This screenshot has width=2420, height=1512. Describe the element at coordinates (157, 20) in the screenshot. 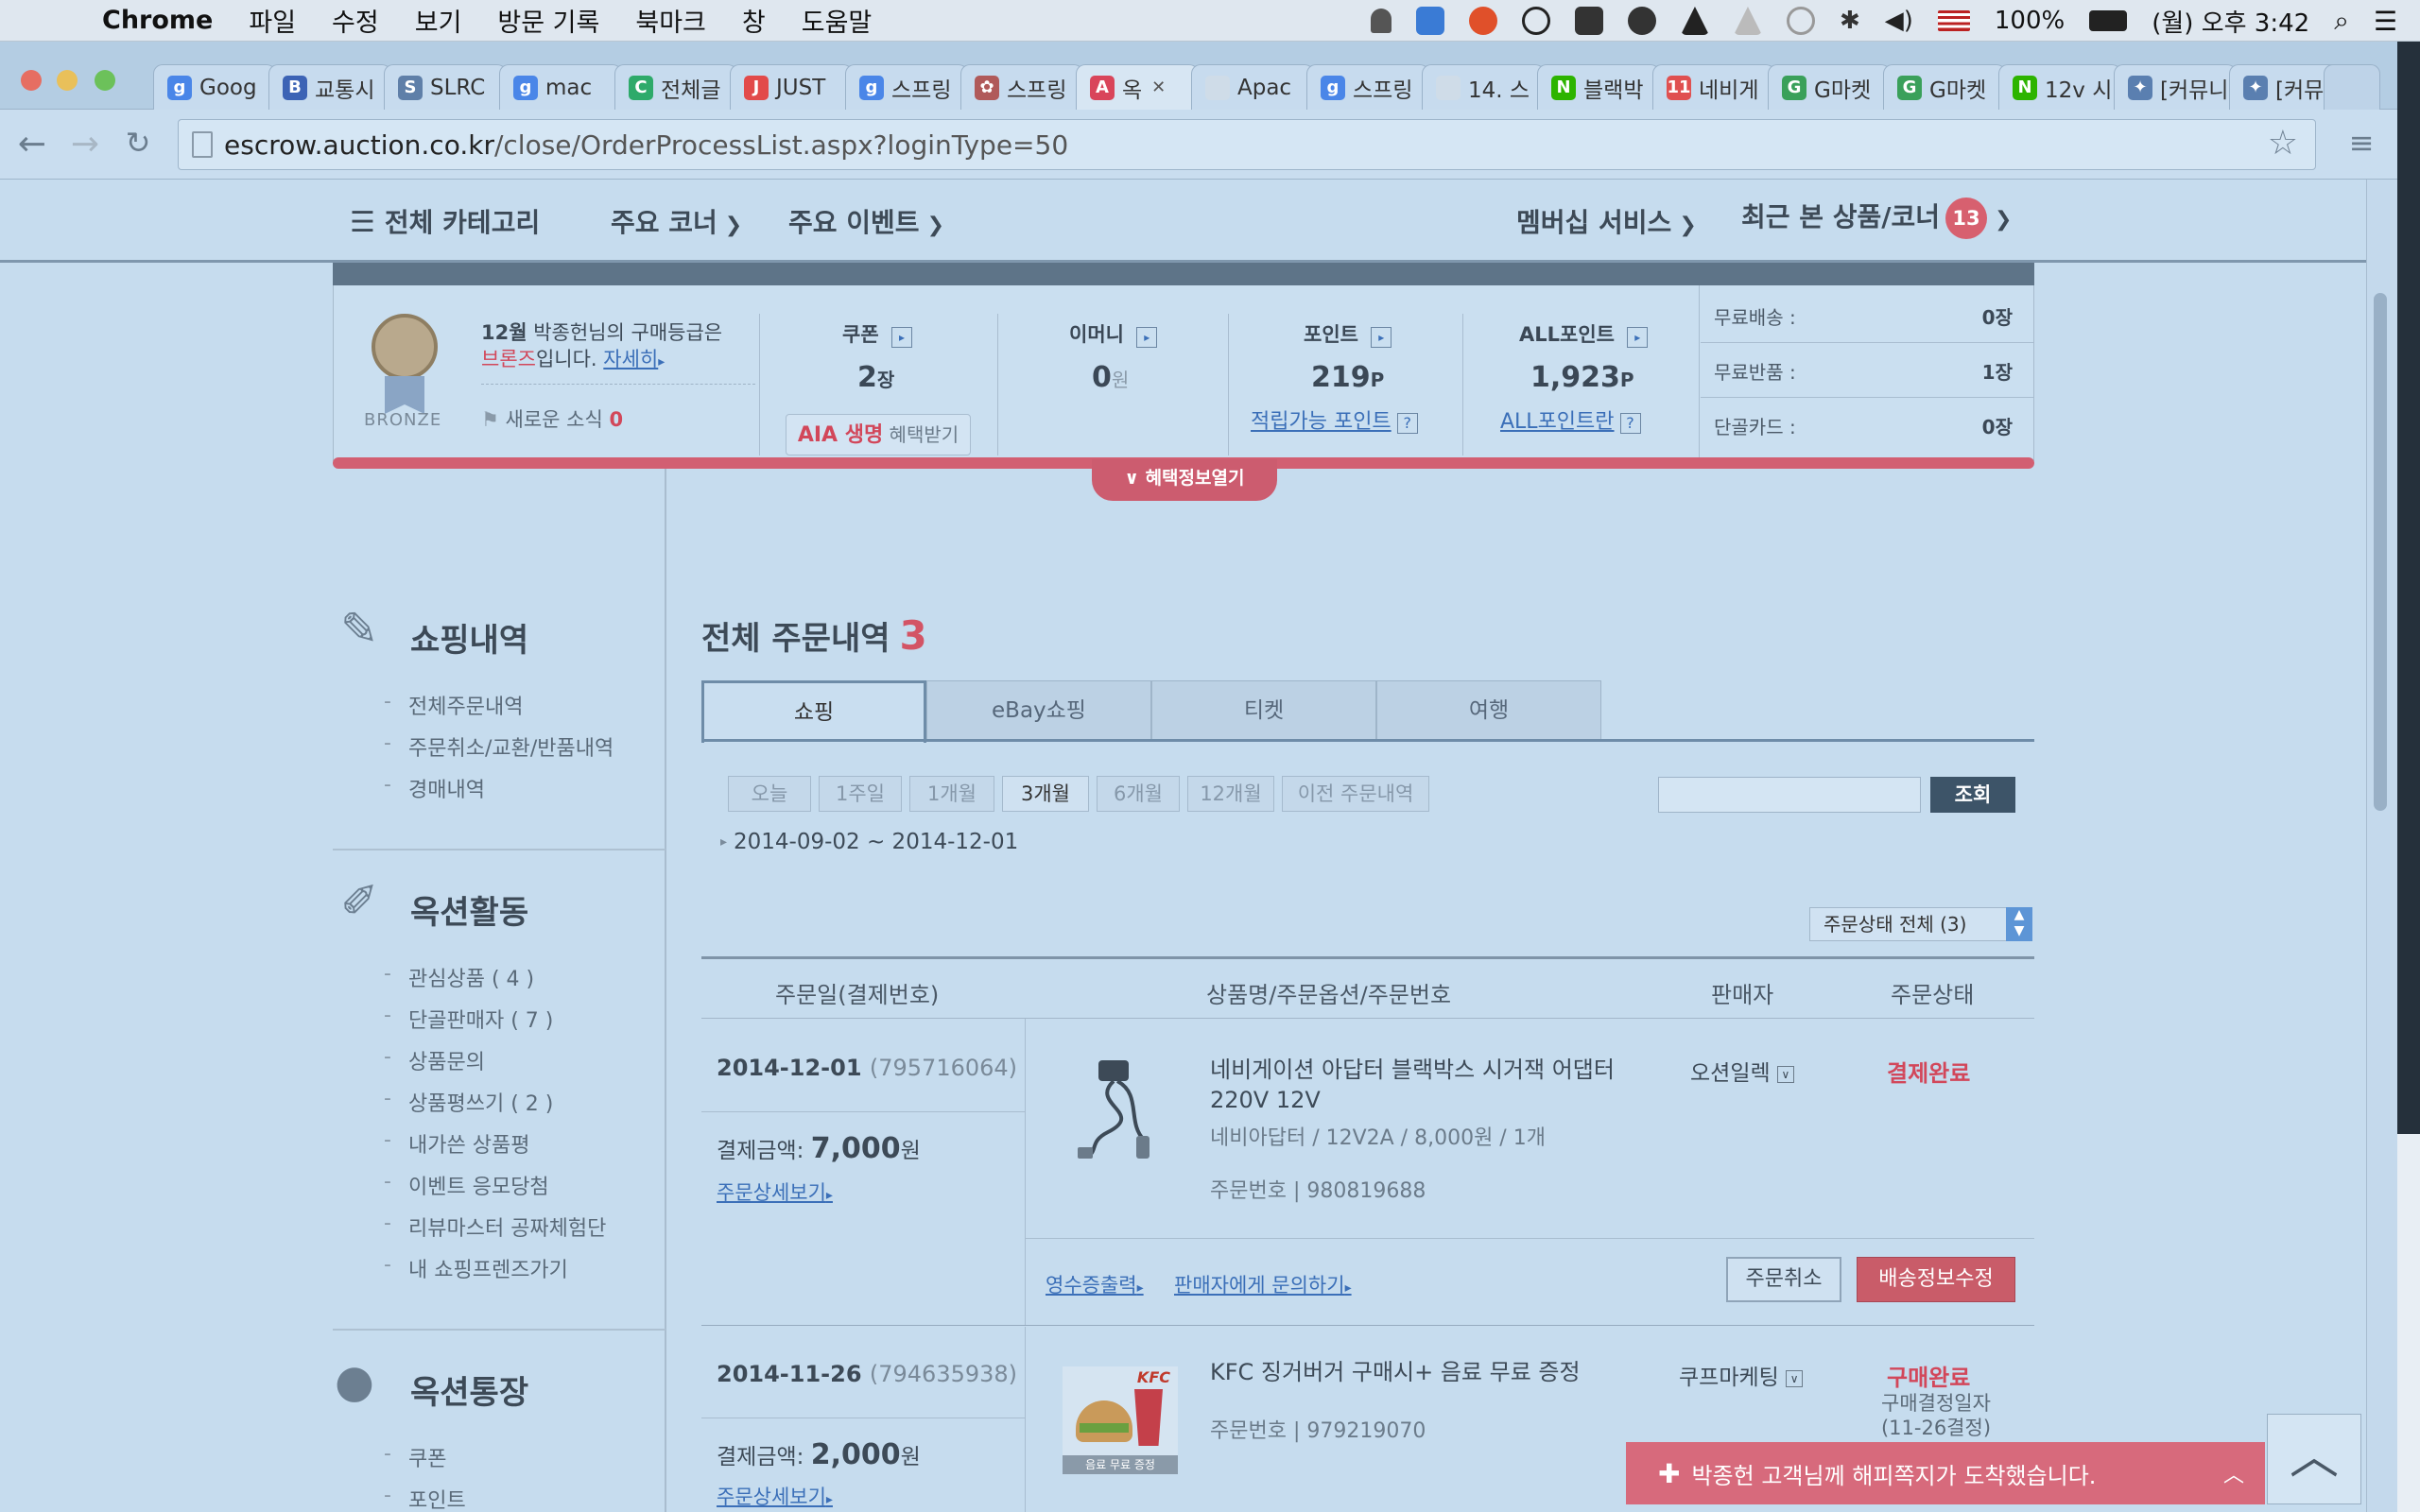

I see `menu-app-chrome: Chrome` at that location.